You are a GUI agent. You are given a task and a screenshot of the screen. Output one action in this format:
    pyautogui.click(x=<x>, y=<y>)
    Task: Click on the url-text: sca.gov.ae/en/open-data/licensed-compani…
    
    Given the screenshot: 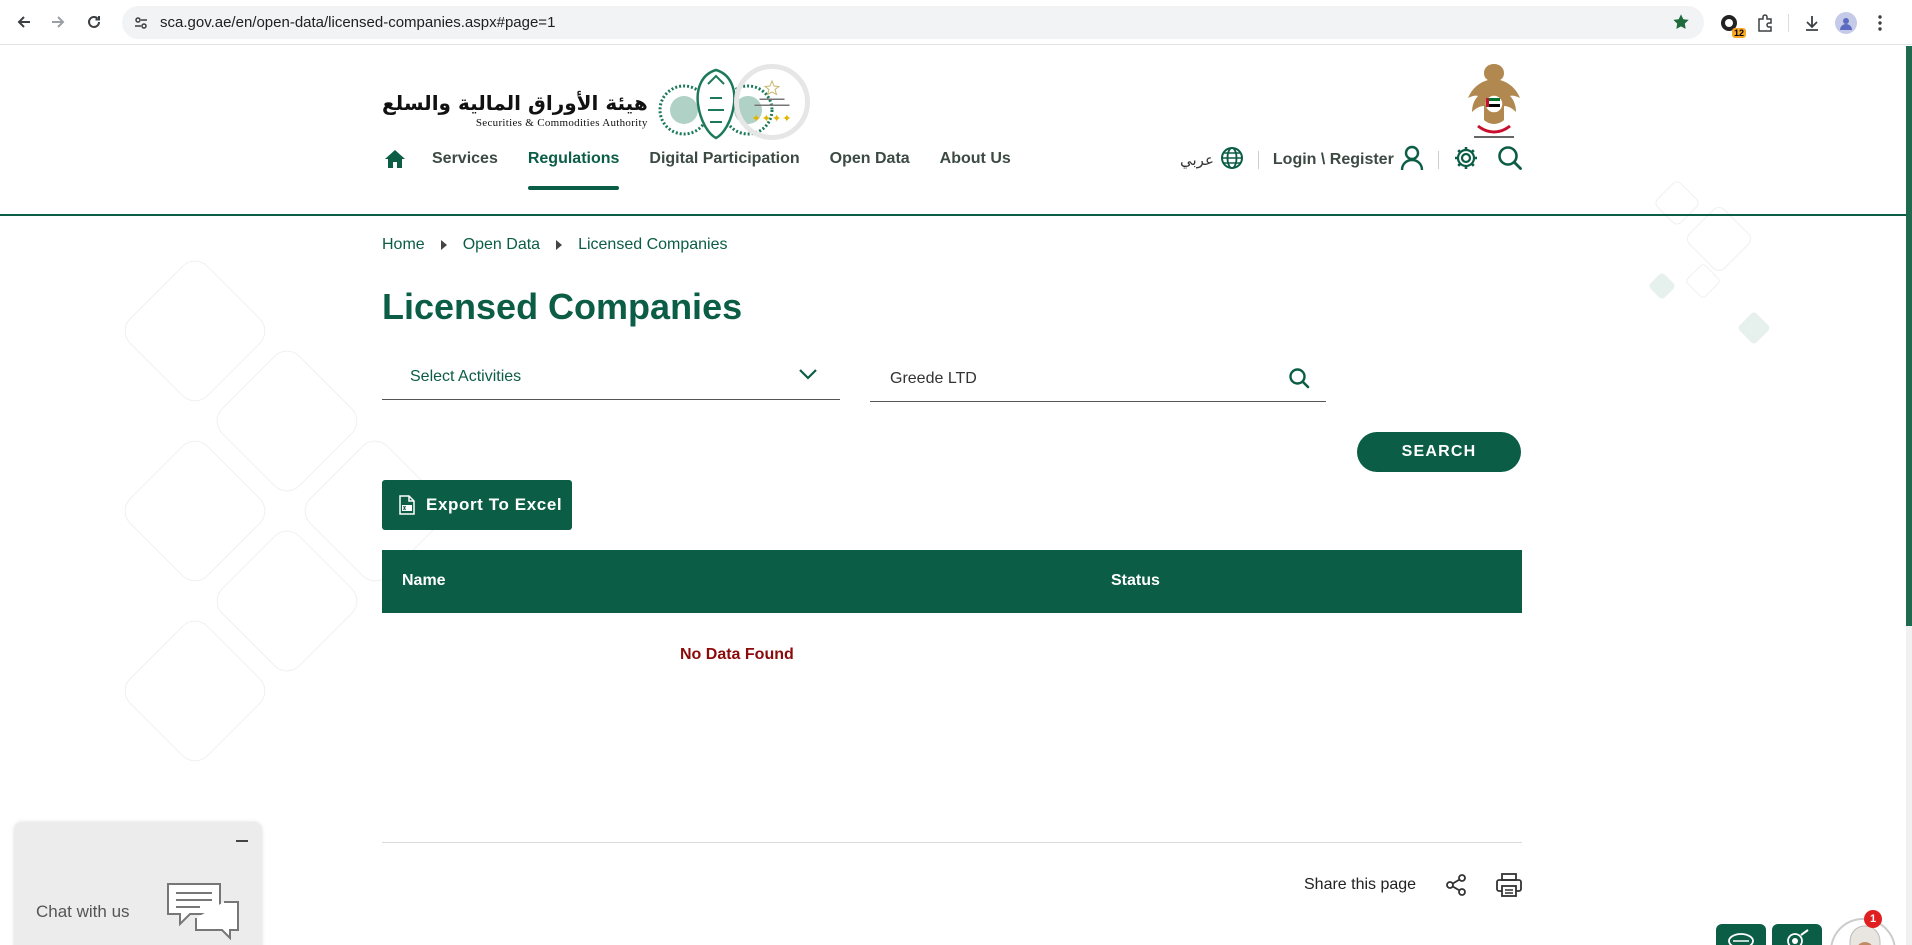 What is the action you would take?
    pyautogui.click(x=357, y=22)
    